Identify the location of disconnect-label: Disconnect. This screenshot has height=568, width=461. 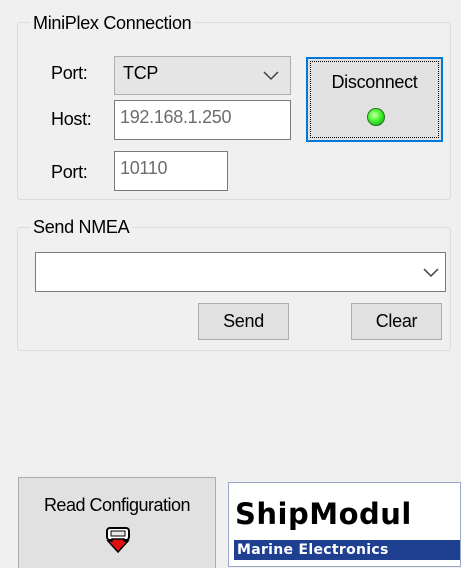
(374, 82).